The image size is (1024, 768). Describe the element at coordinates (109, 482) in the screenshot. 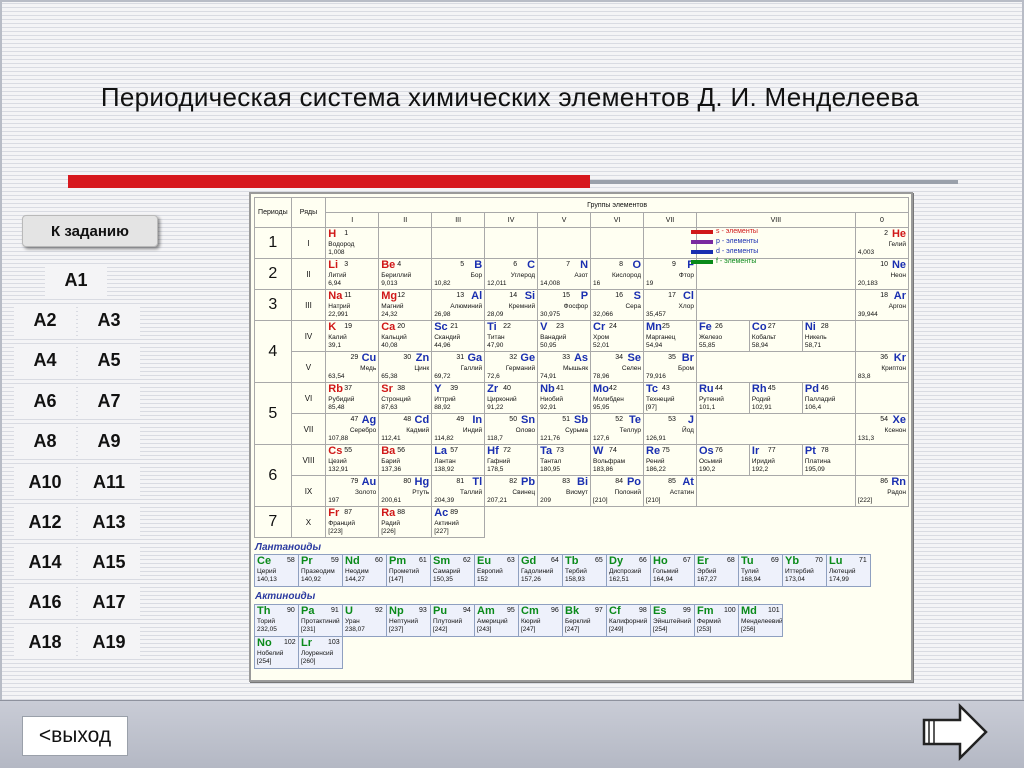

I see `question-a11-button: A11` at that location.